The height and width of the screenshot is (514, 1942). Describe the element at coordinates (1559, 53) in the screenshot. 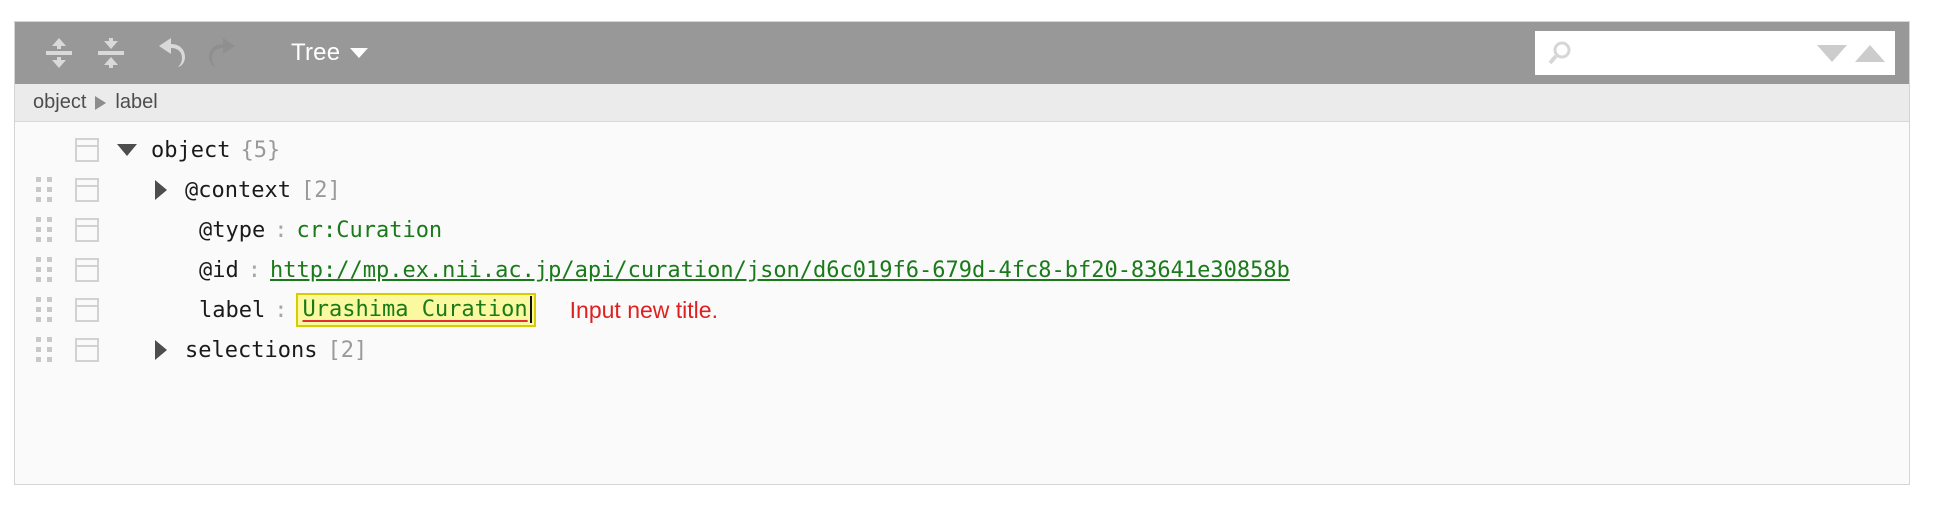

I see `search-icon` at that location.